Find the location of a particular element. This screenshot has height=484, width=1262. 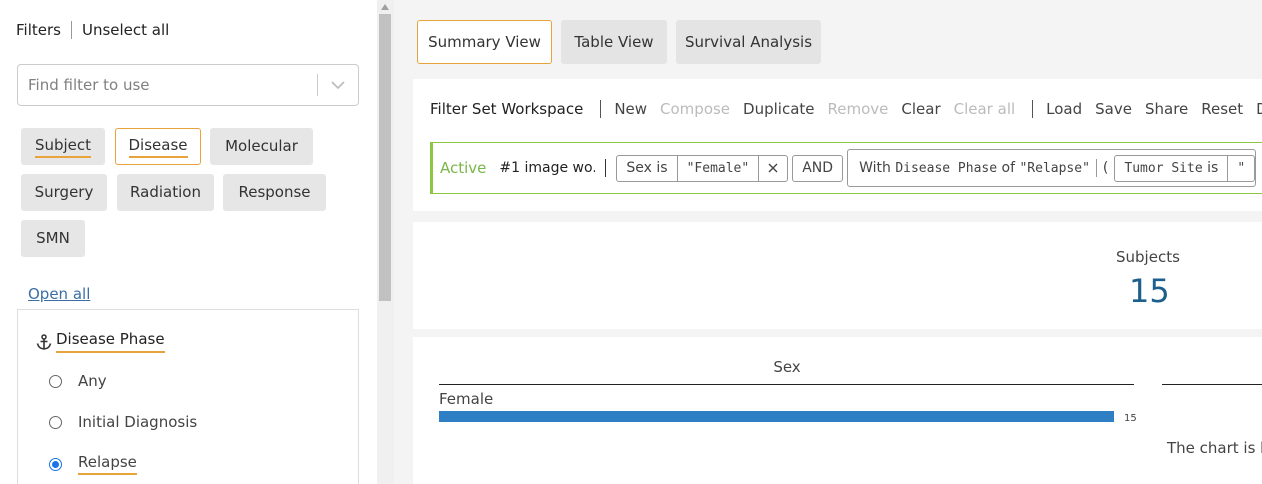

subjects-label: Subjects is located at coordinates (1148, 257).